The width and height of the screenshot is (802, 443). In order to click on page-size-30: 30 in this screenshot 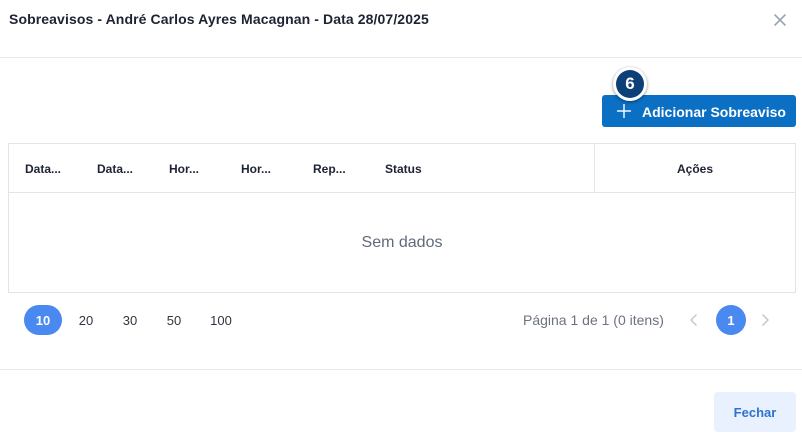, I will do `click(130, 320)`.